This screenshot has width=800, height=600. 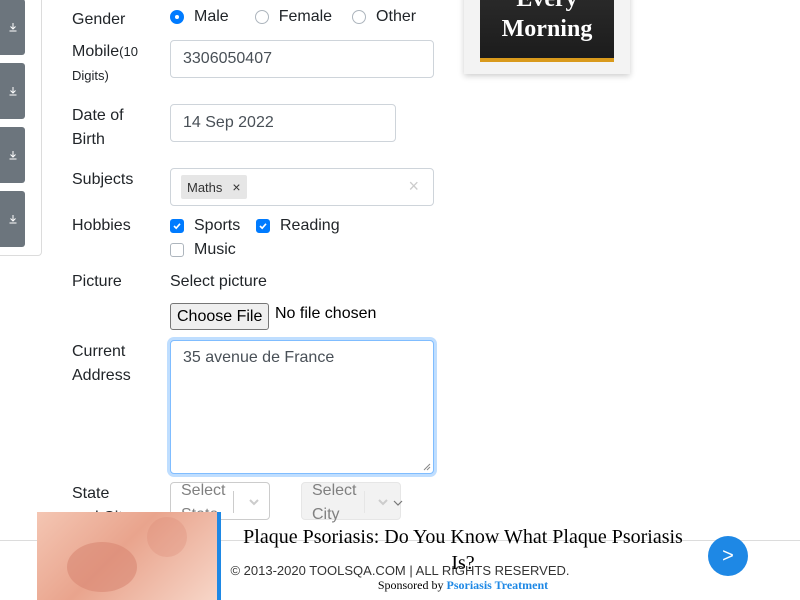 I want to click on choose-file-button: Choose File, so click(x=220, y=316).